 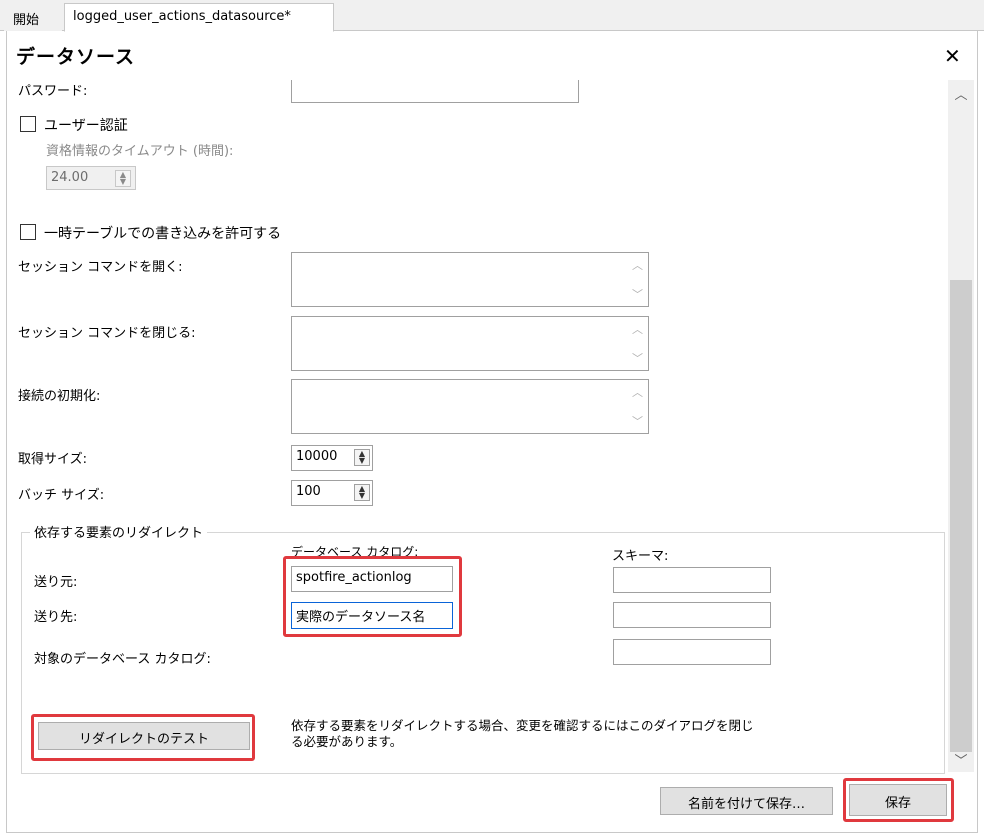 What do you see at coordinates (28, 232) in the screenshot?
I see `allow-temp-tables-checkbox` at bounding box center [28, 232].